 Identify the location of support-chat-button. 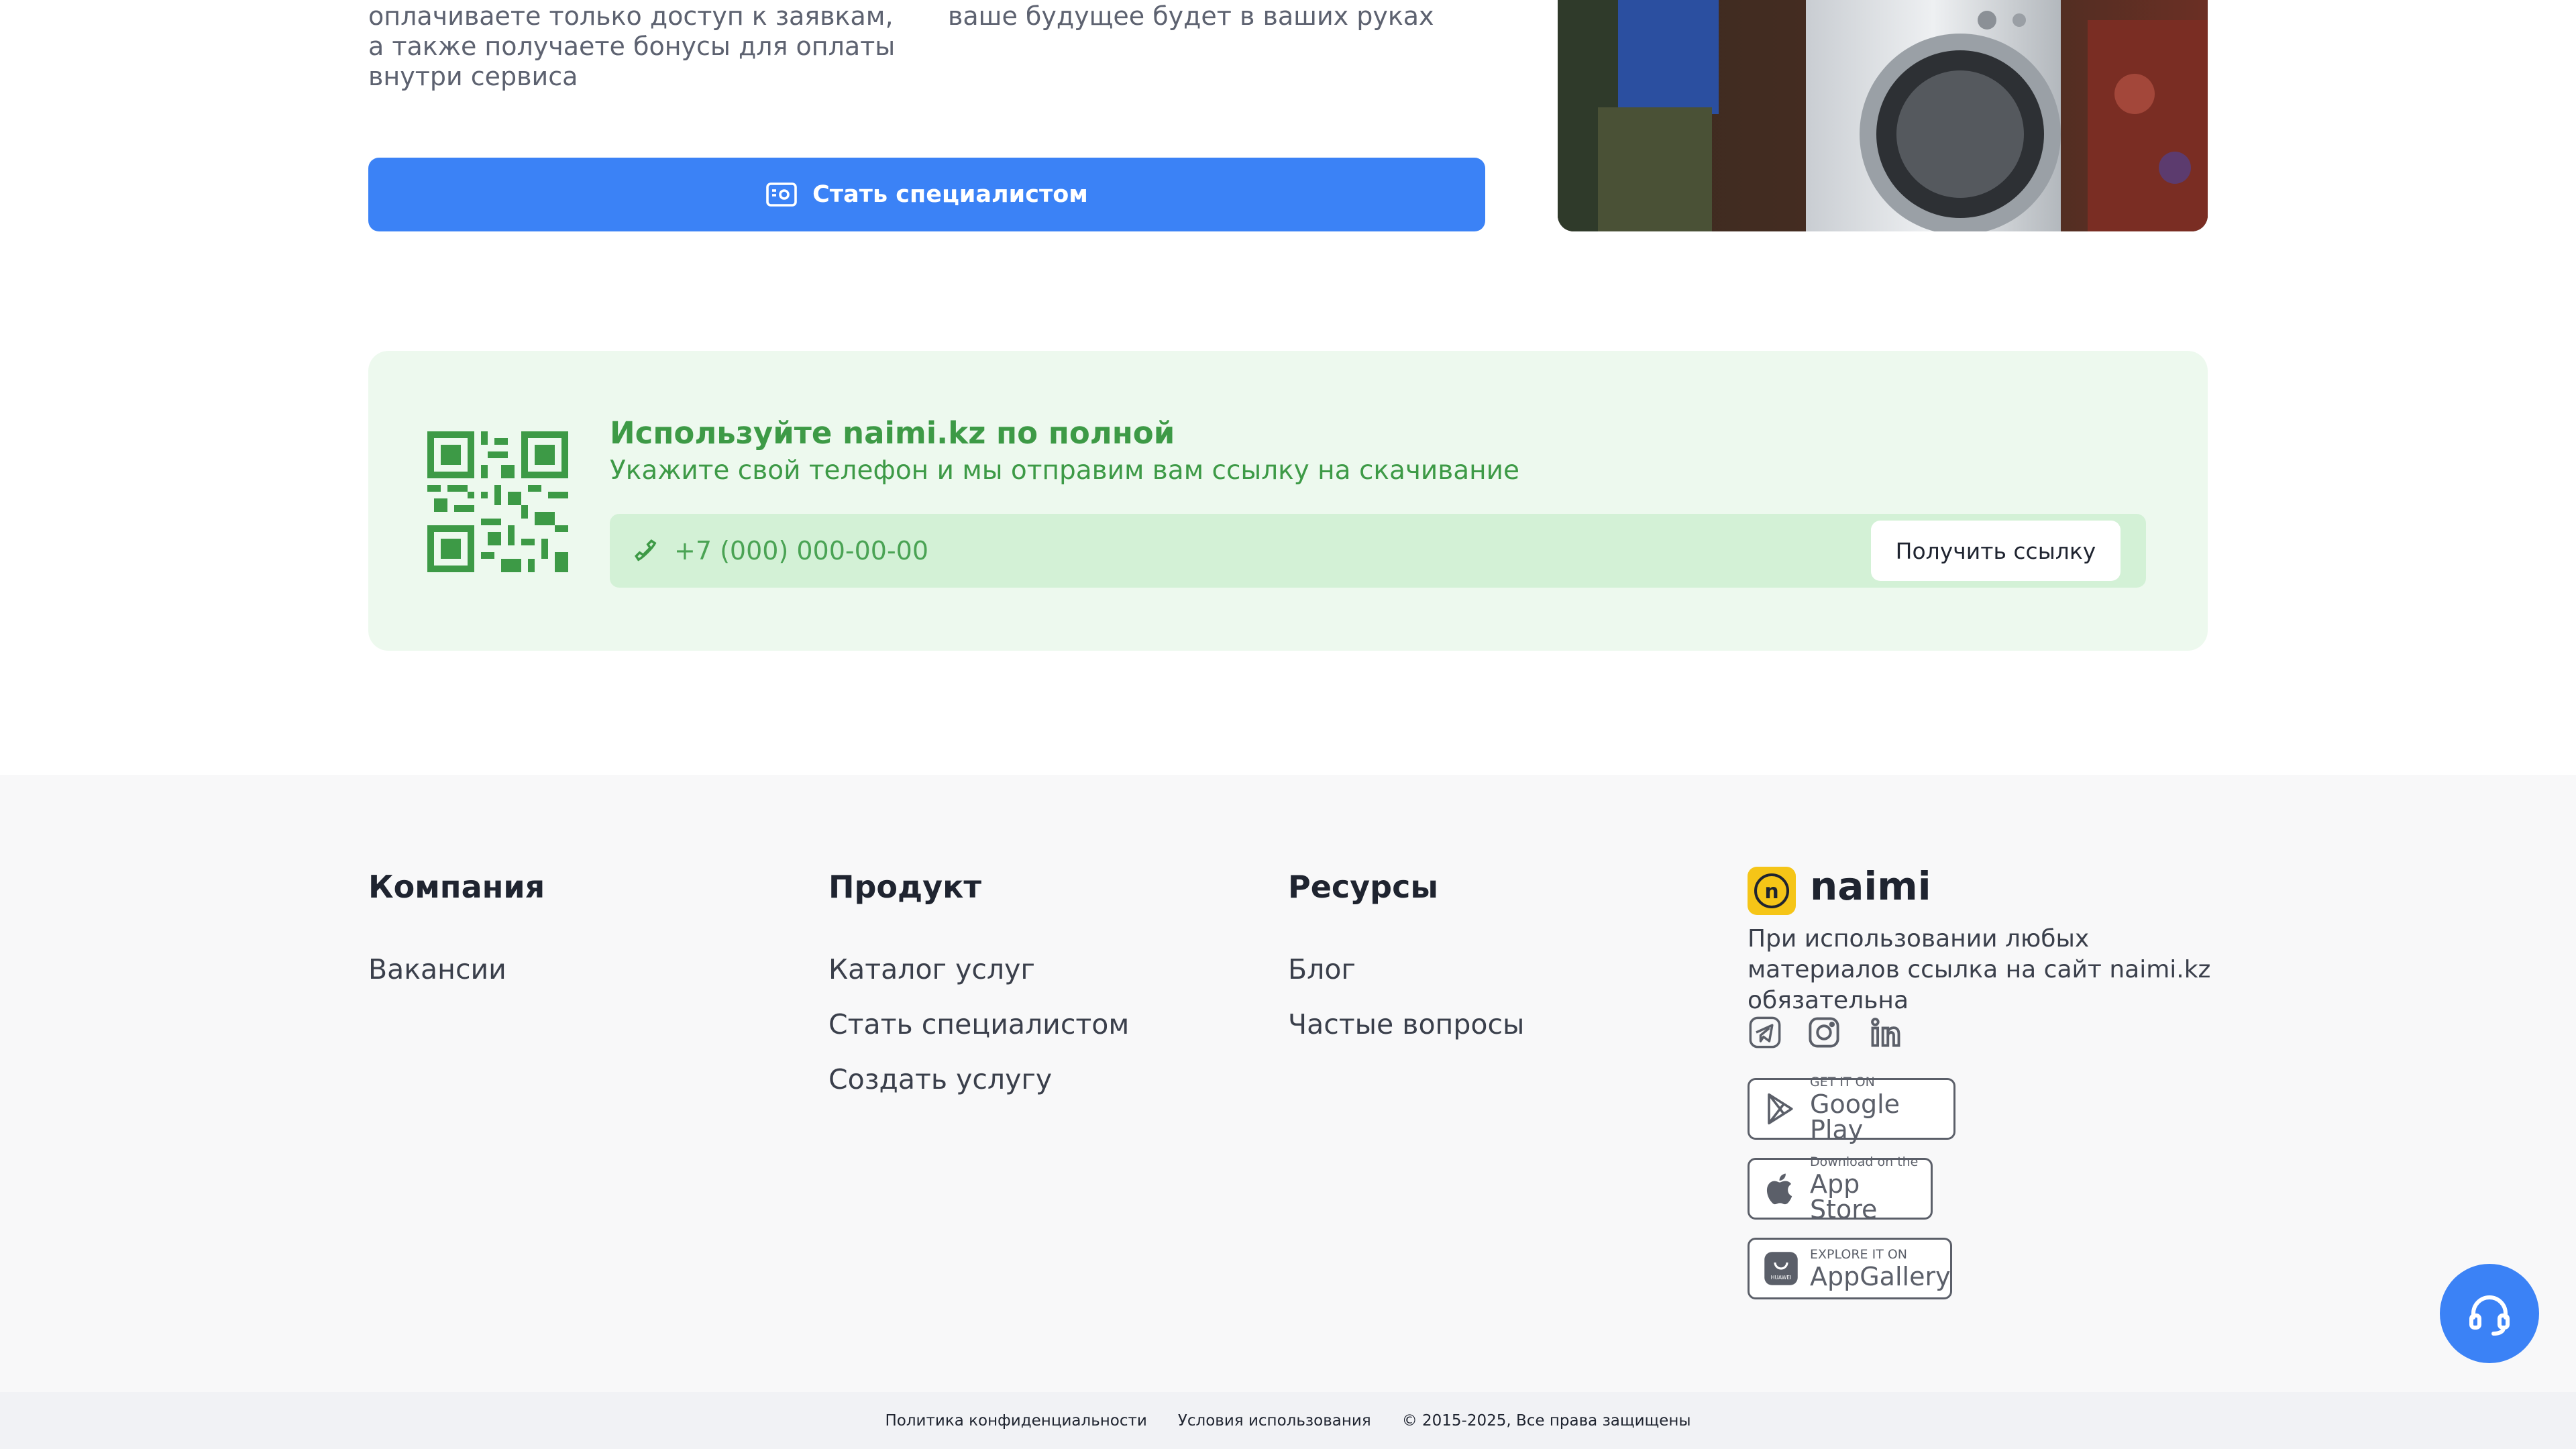
(2489, 1313).